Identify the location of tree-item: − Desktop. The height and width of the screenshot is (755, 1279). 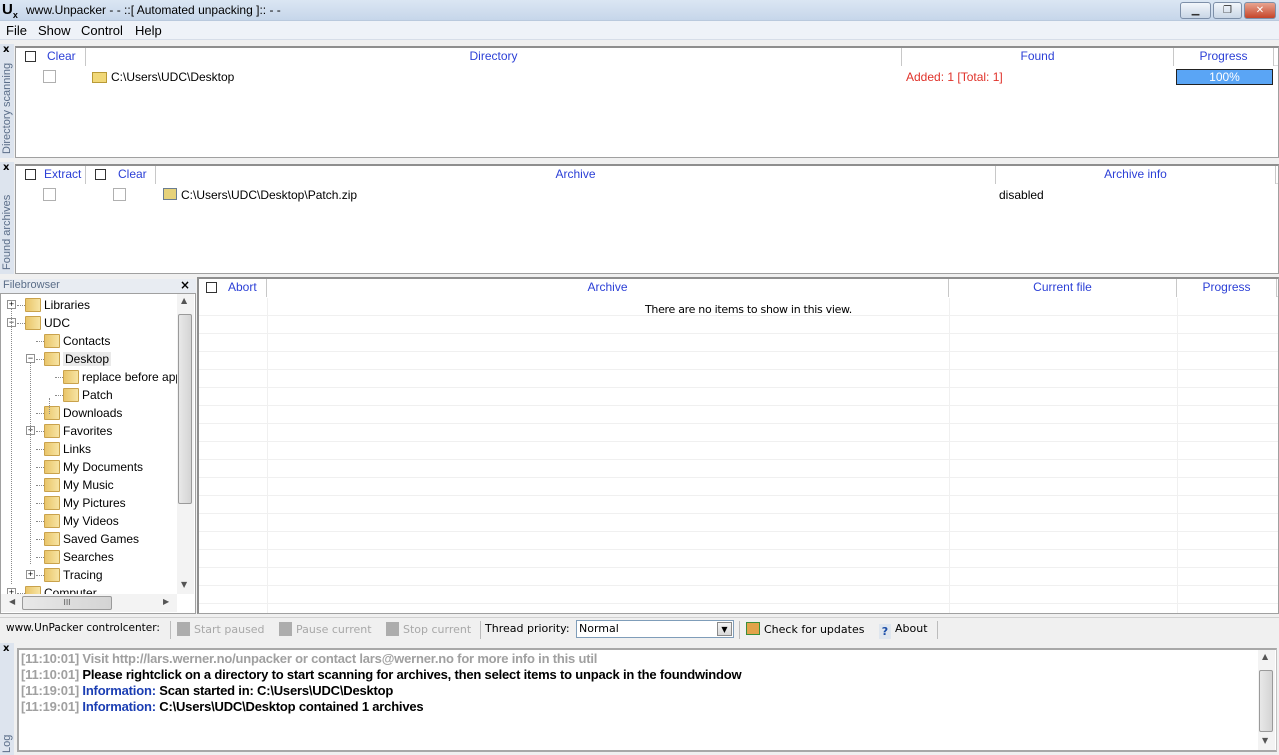
(89, 359).